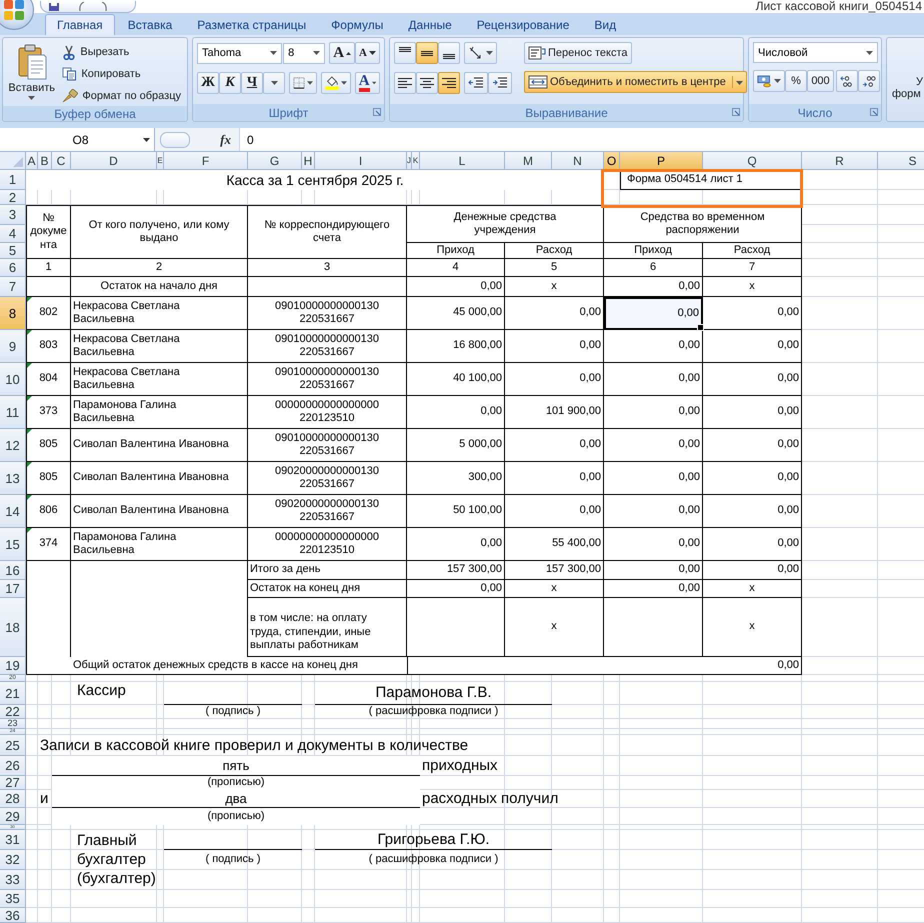 The image size is (924, 923). I want to click on wrap-text-button: Перенос текста, so click(578, 53).